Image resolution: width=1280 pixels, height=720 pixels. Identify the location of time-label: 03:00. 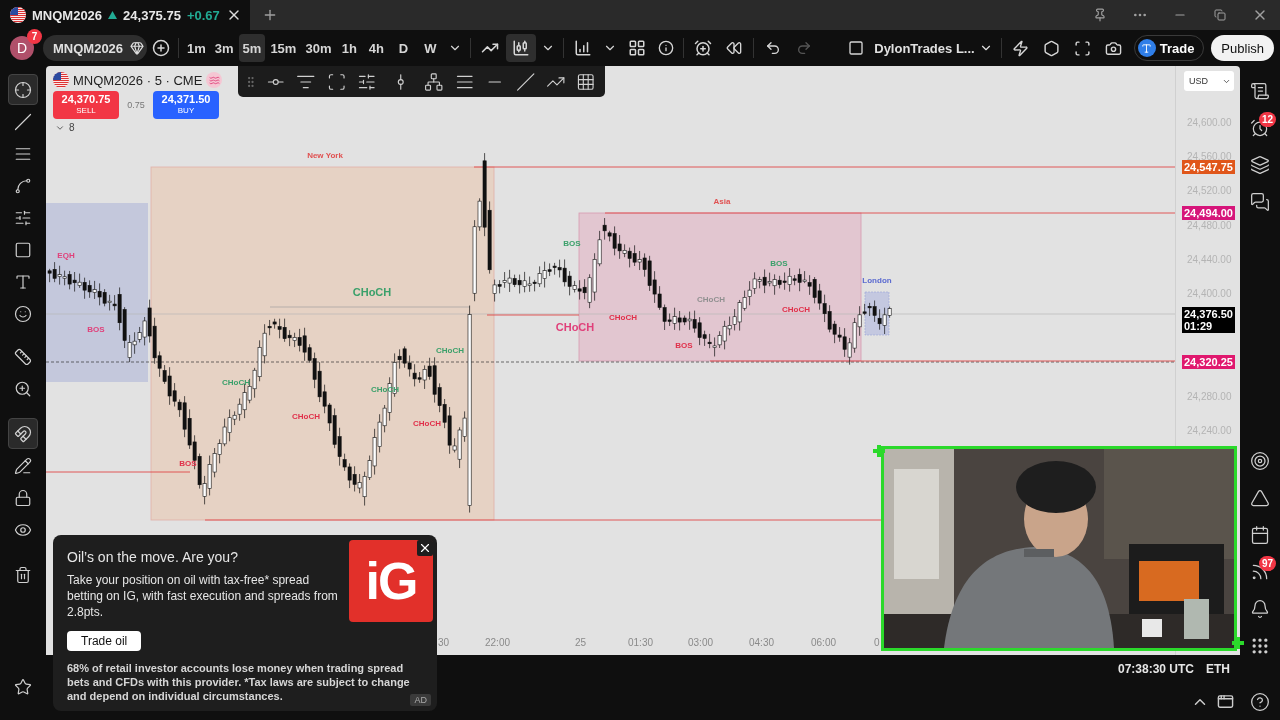
(701, 642).